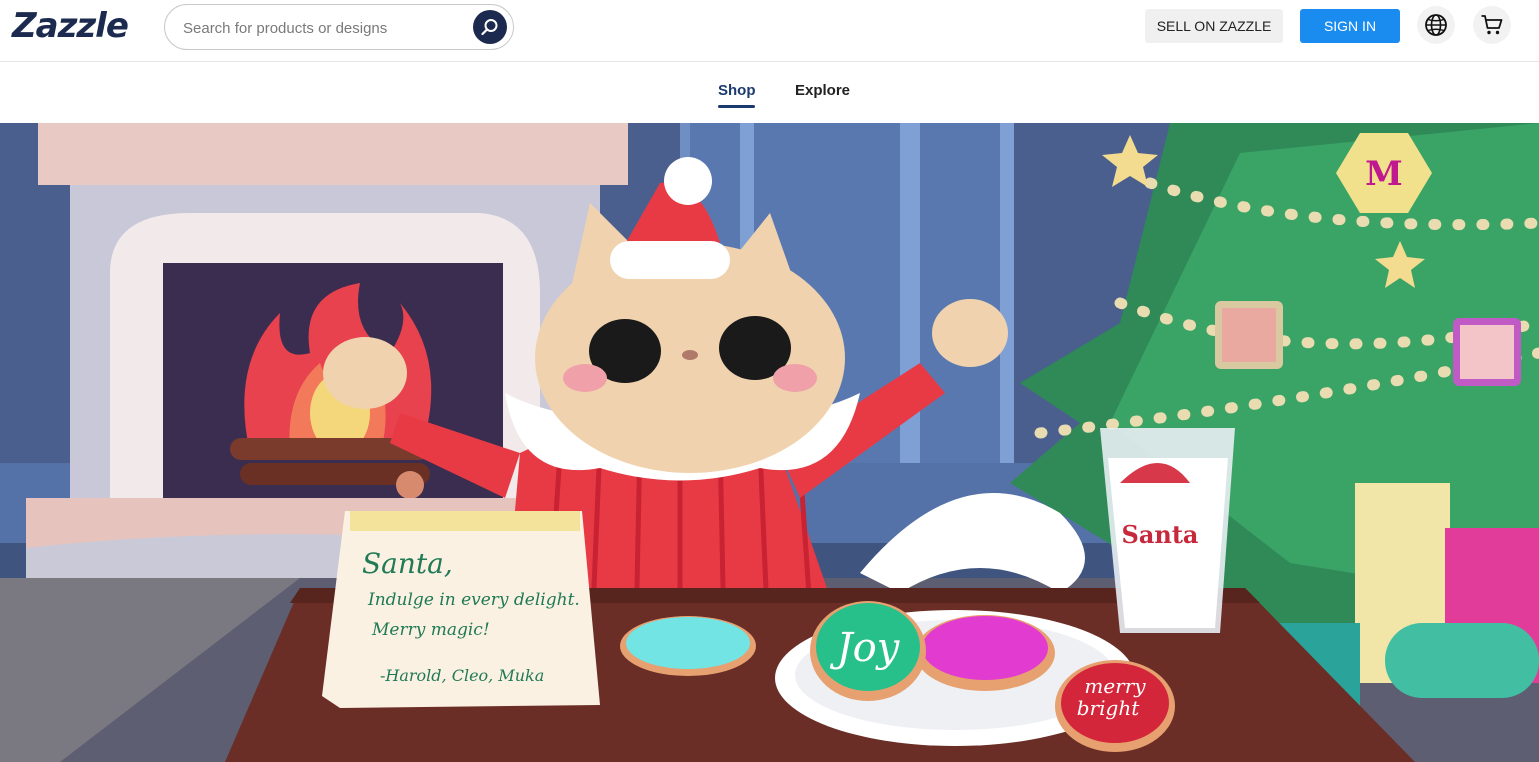 This screenshot has width=1539, height=762. I want to click on globe-icon, so click(1436, 25).